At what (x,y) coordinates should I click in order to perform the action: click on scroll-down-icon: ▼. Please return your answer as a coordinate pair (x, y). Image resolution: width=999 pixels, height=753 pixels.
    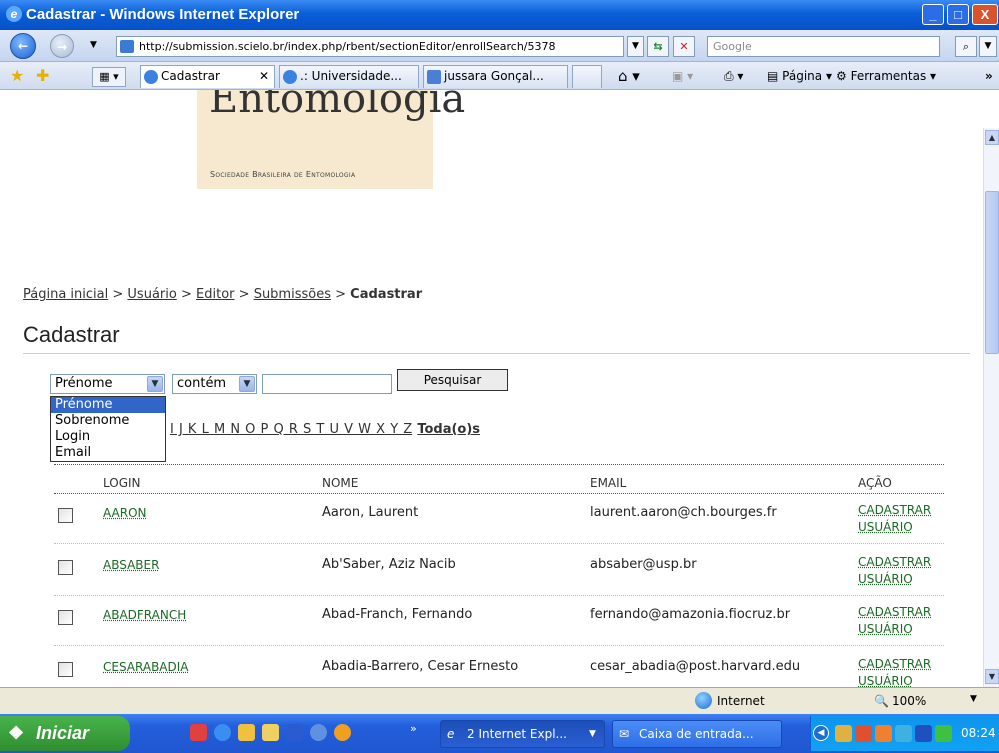
    Looking at the image, I should click on (992, 676).